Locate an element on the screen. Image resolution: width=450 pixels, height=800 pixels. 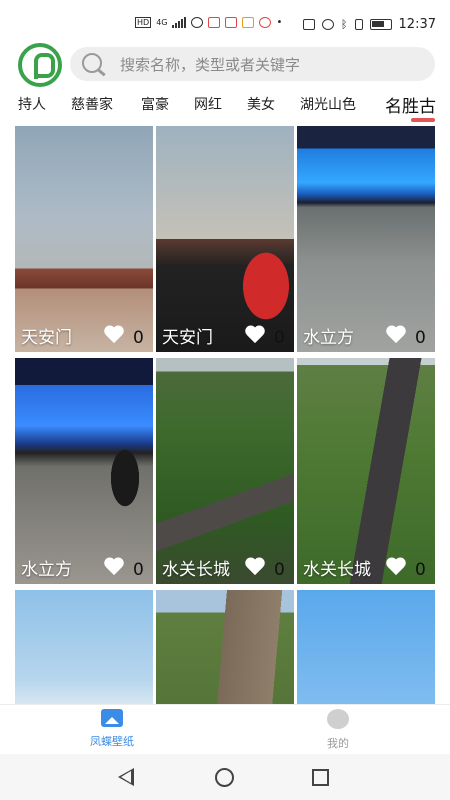
search-bar: 搜索名称，类型或者关键字 is located at coordinates (252, 64).